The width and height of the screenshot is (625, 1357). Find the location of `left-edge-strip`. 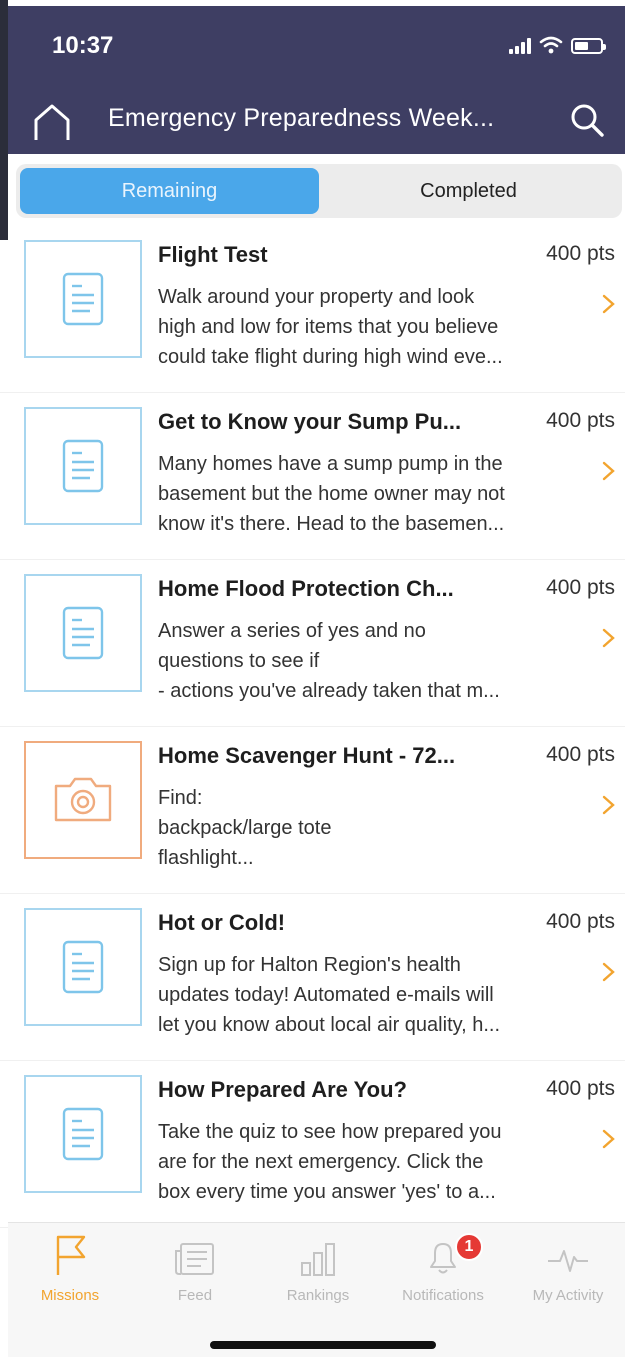

left-edge-strip is located at coordinates (4, 120).